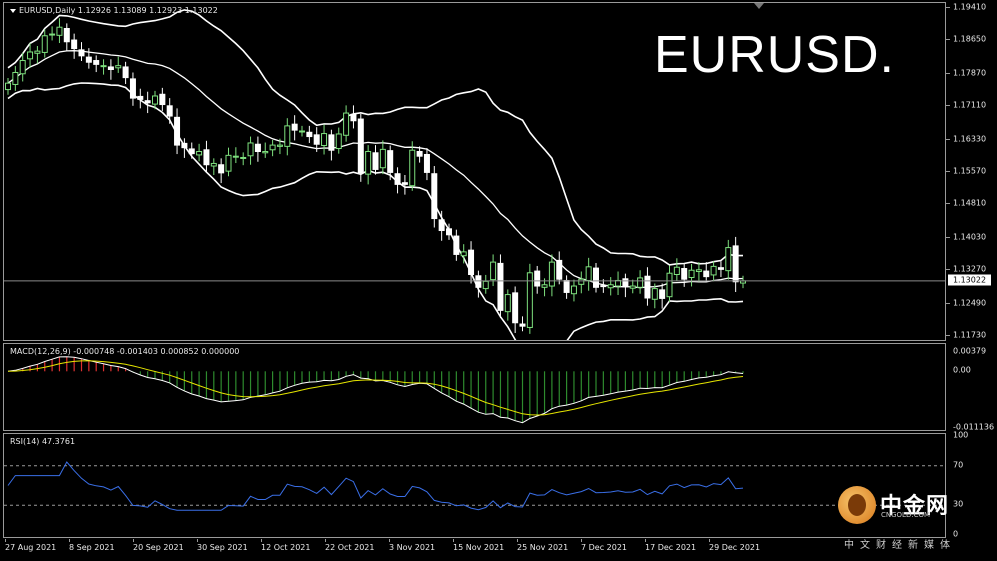  What do you see at coordinates (969, 280) in the screenshot?
I see `current-price-tag: 1.13022` at bounding box center [969, 280].